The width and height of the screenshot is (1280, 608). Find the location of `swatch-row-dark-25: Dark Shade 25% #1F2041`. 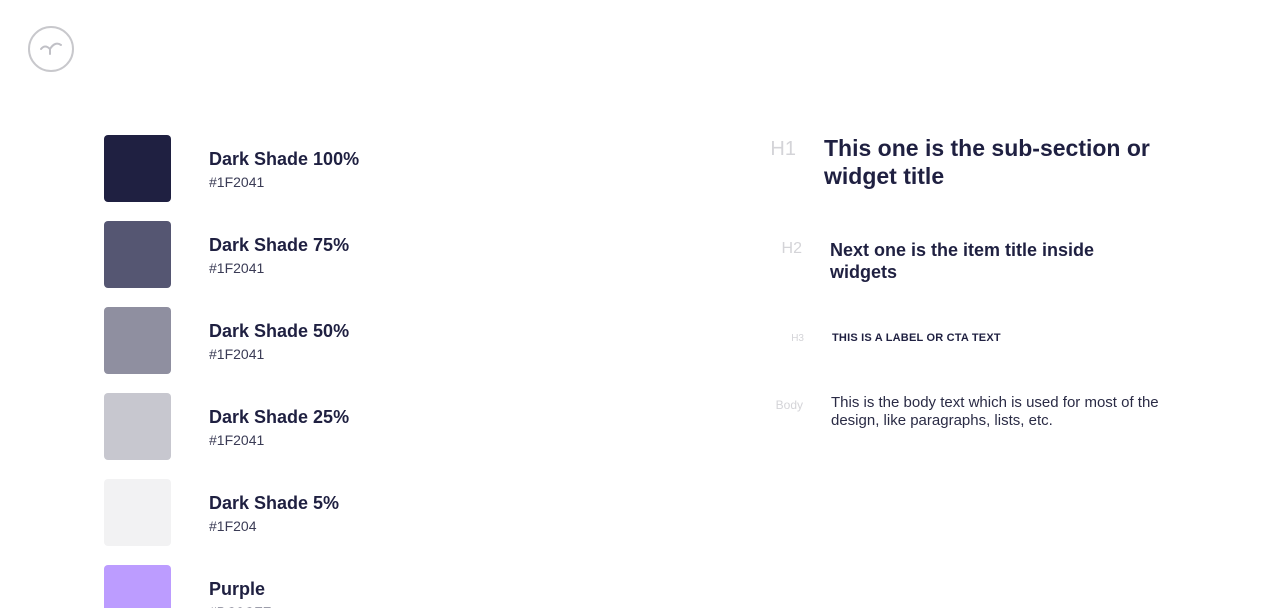

swatch-row-dark-25: Dark Shade 25% #1F2041 is located at coordinates (304, 426).